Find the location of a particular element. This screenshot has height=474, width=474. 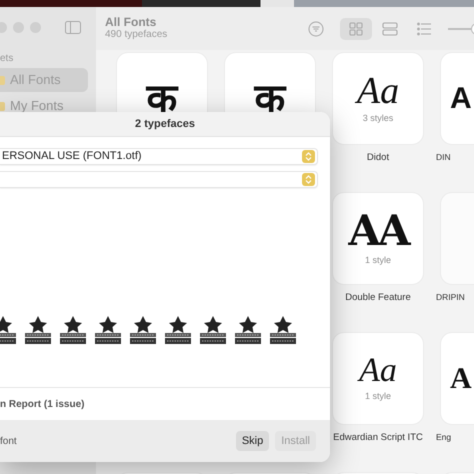

popup-menu: ERSONAL USE (FONT1.otf) is located at coordinates (159, 156).